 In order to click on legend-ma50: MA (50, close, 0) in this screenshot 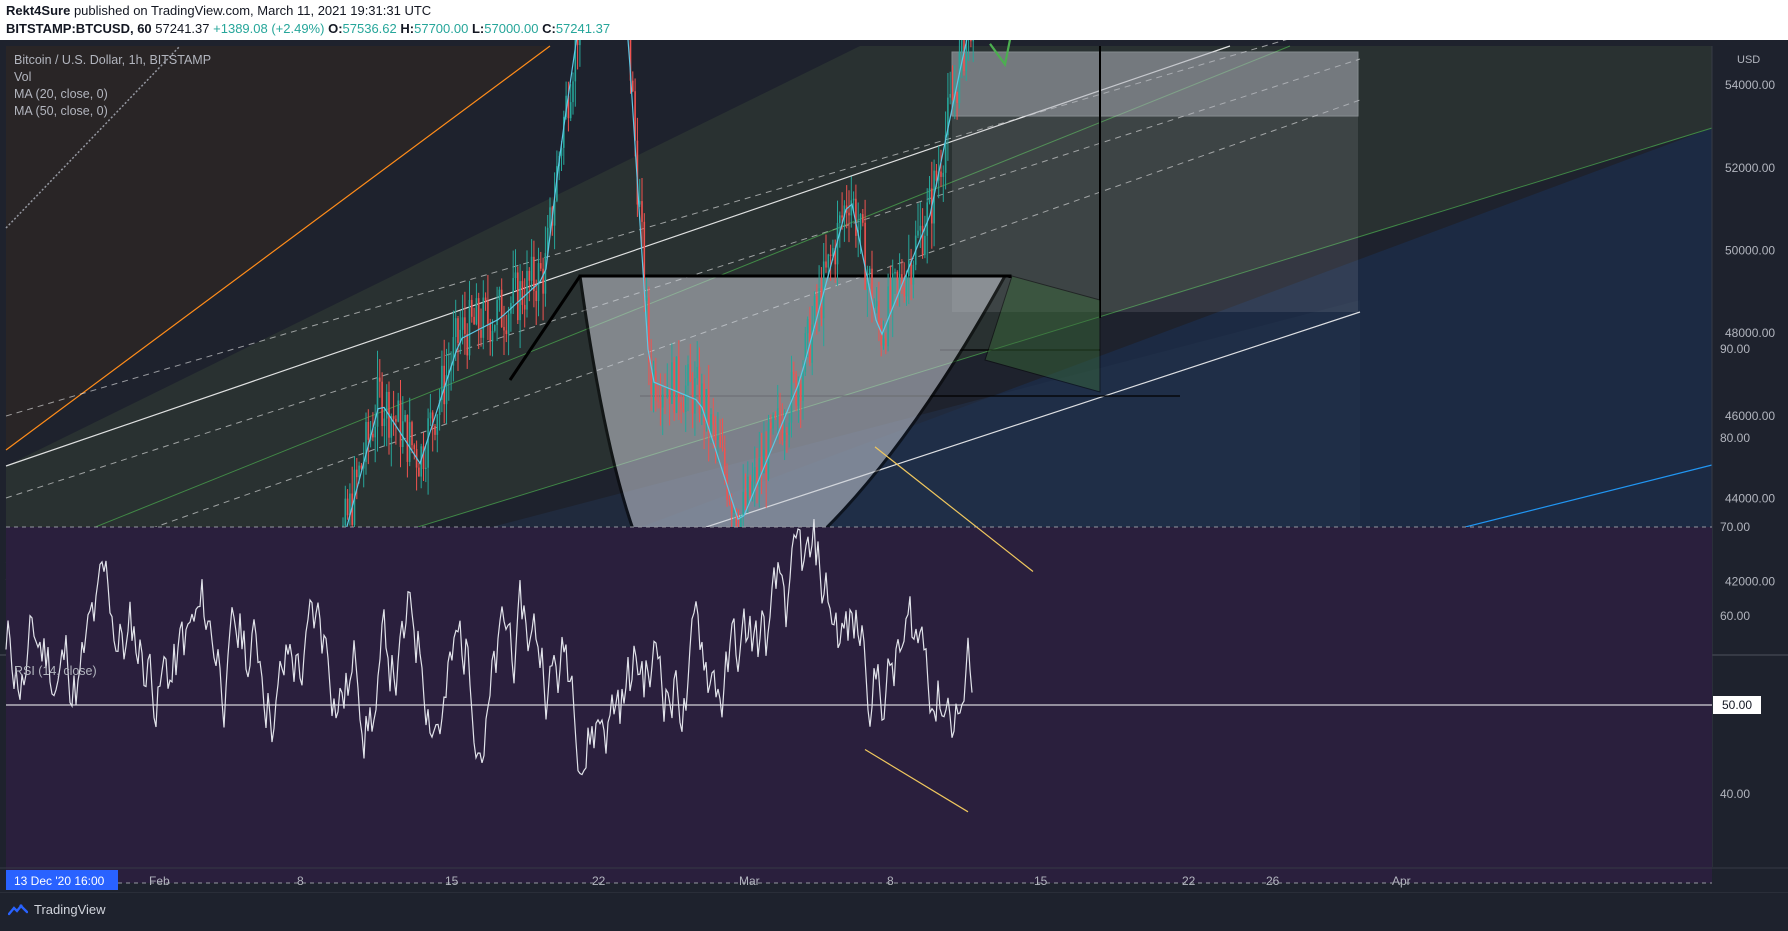, I will do `click(112, 111)`.